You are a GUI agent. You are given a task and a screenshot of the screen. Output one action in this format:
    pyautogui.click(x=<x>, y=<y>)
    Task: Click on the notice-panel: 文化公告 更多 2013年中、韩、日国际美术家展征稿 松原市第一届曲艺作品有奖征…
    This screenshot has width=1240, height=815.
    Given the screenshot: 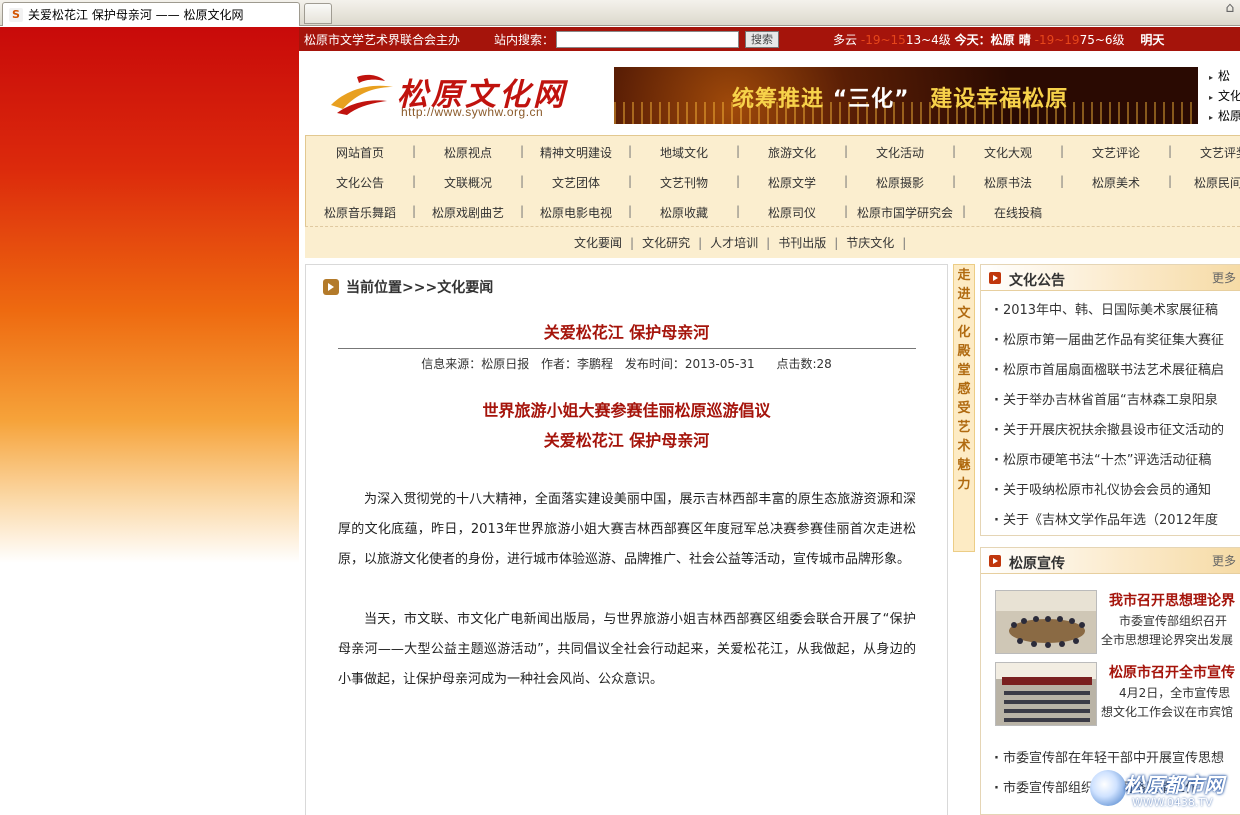 What is the action you would take?
    pyautogui.click(x=1110, y=400)
    